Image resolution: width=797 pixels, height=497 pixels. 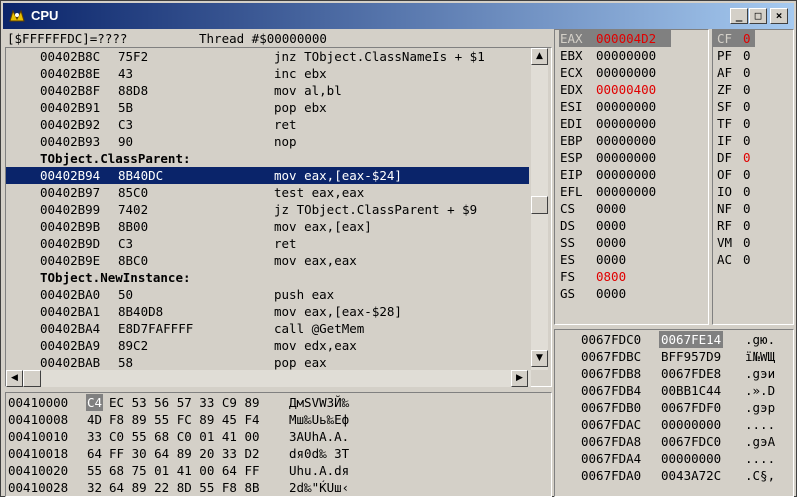 I want to click on scroll-up-button: ▲, so click(x=539, y=56).